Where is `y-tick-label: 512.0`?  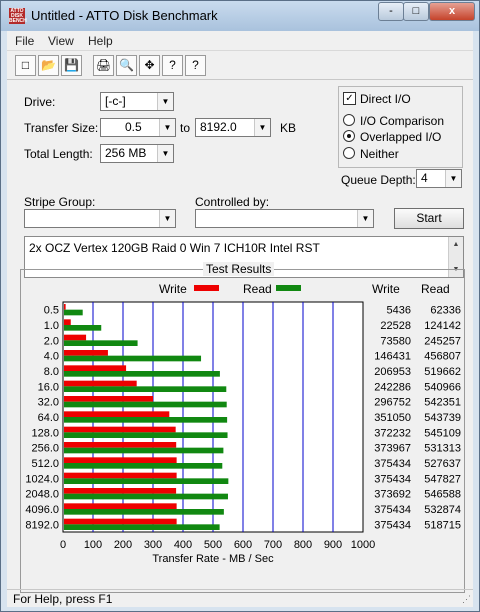
y-tick-label: 512.0 is located at coordinates (45, 464).